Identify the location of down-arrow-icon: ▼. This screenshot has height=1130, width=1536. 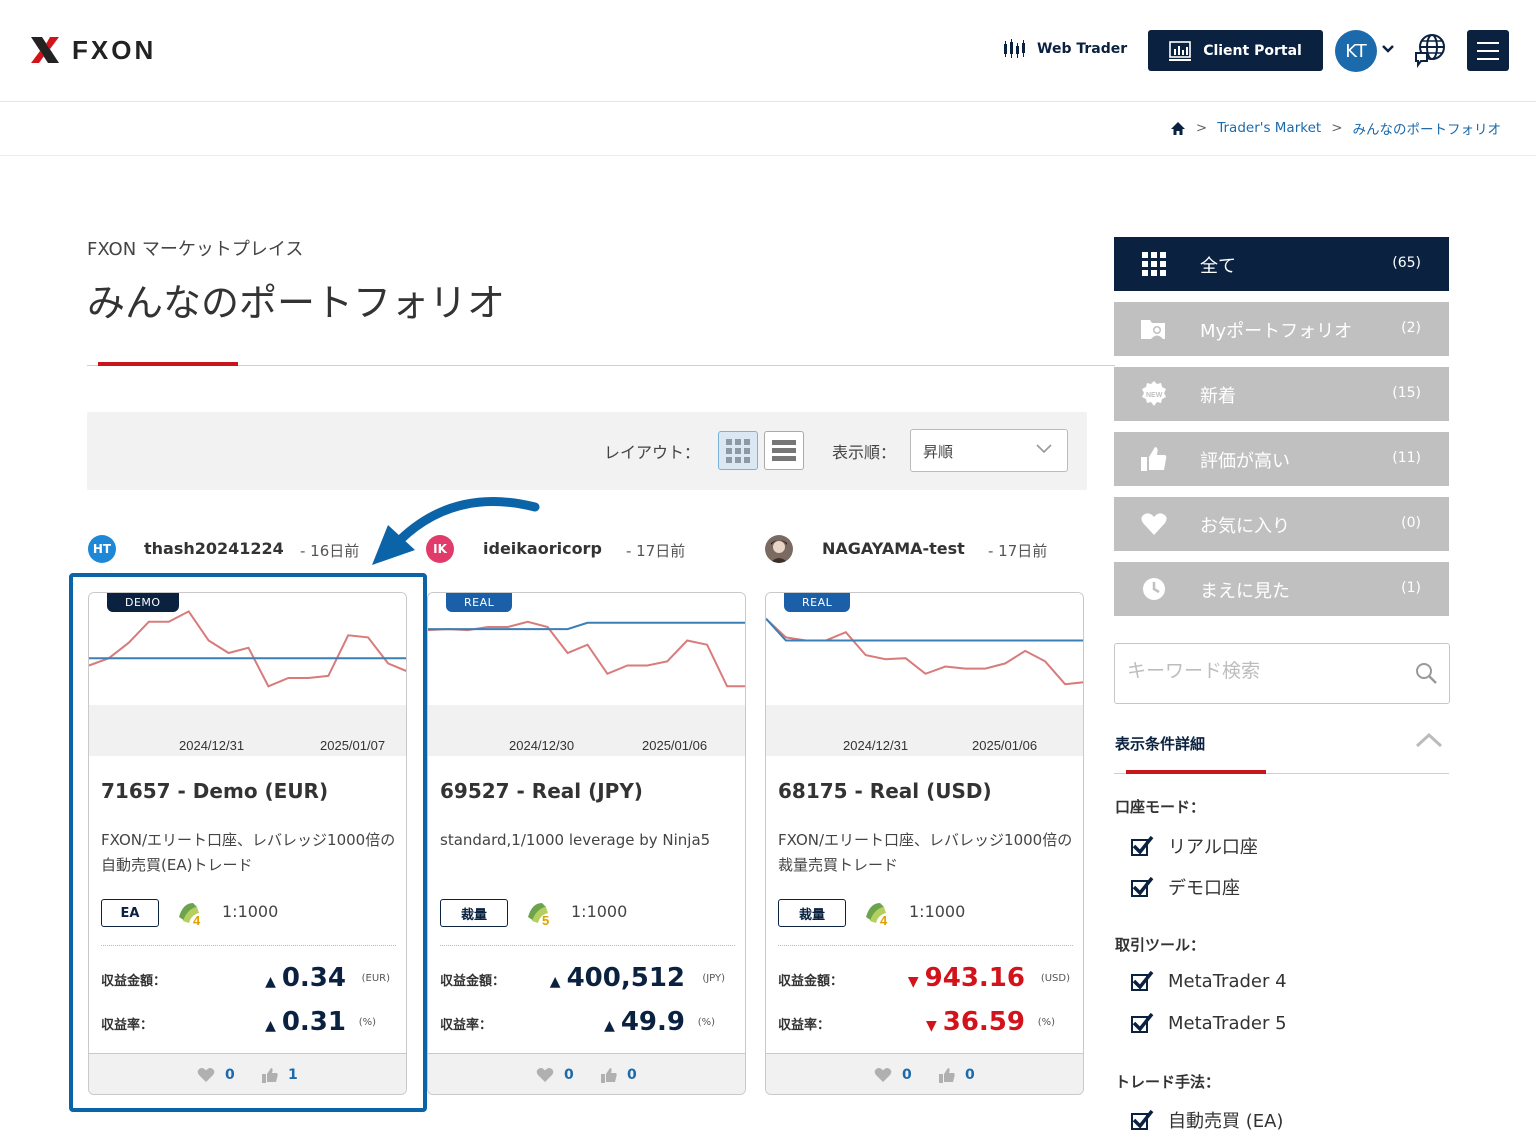
(913, 982).